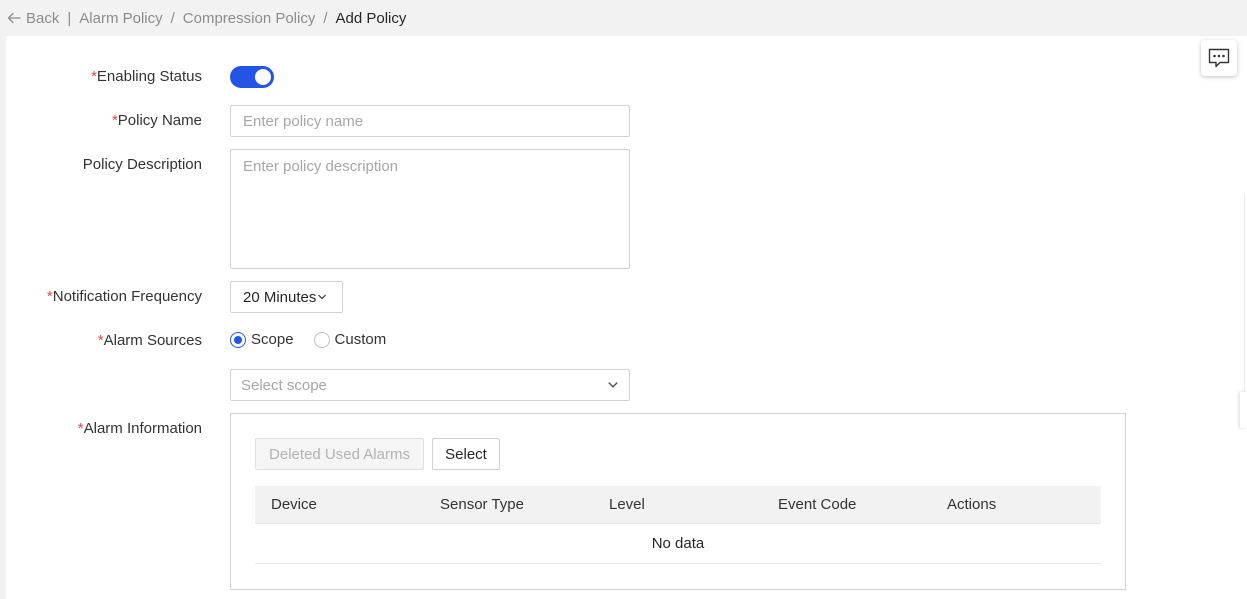  Describe the element at coordinates (627, 504) in the screenshot. I see `column-header-level: Level` at that location.